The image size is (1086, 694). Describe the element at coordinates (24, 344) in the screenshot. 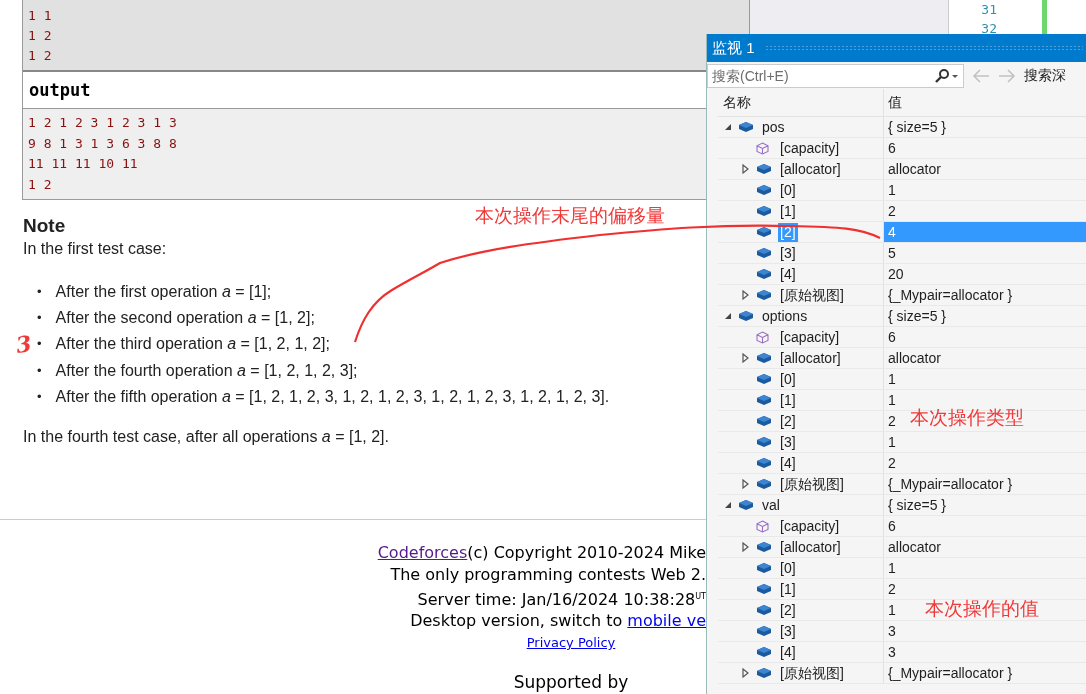

I see `annotation-text: 3` at that location.